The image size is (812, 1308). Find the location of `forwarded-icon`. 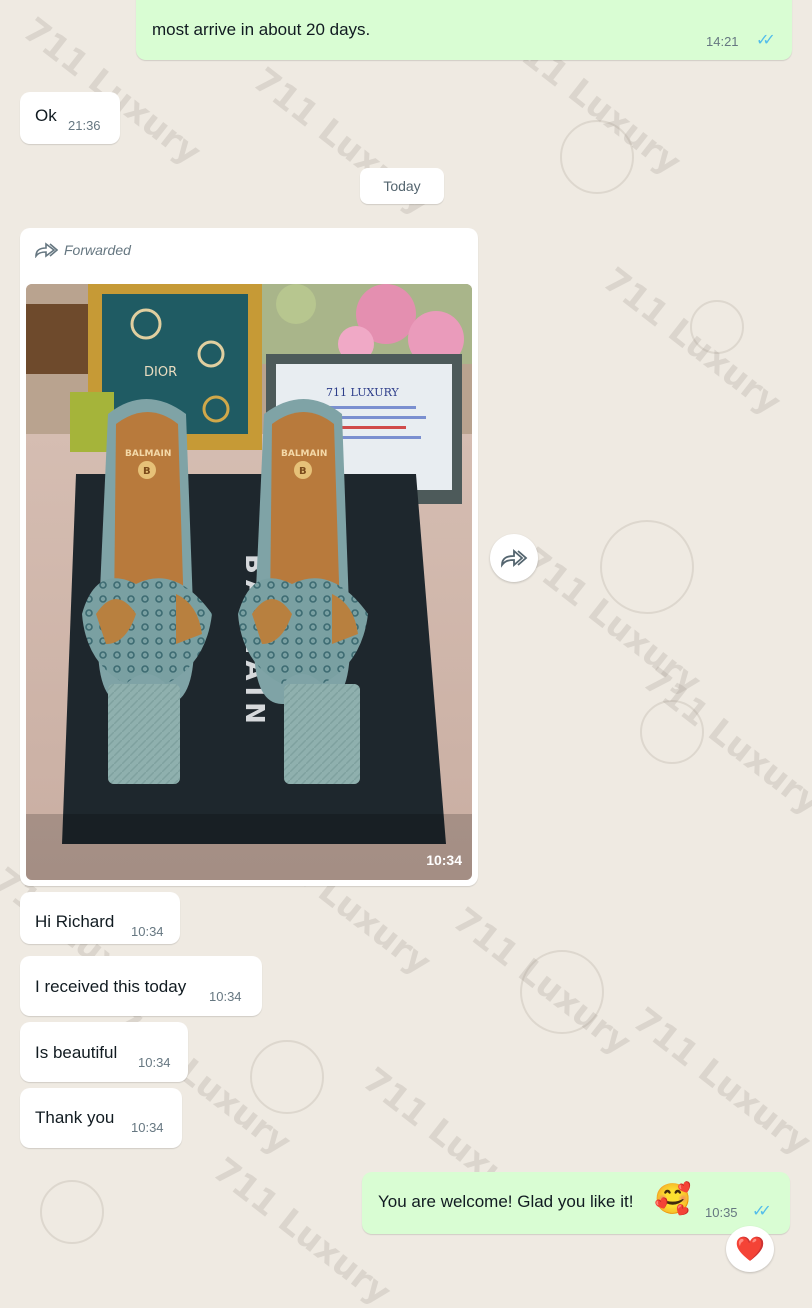

forwarded-icon is located at coordinates (46, 250).